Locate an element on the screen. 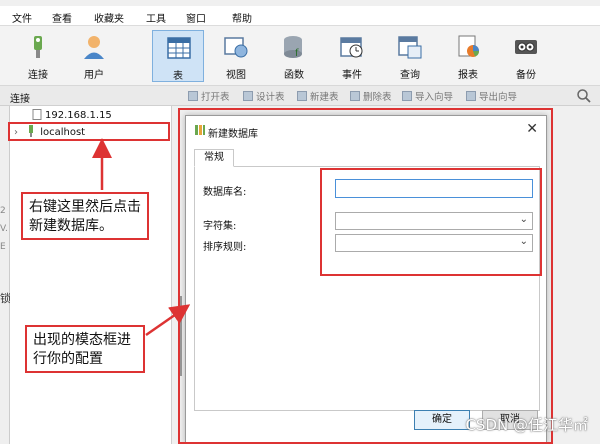 The width and height of the screenshot is (600, 444). watermark: CSDN @任江华㎡ is located at coordinates (526, 425).